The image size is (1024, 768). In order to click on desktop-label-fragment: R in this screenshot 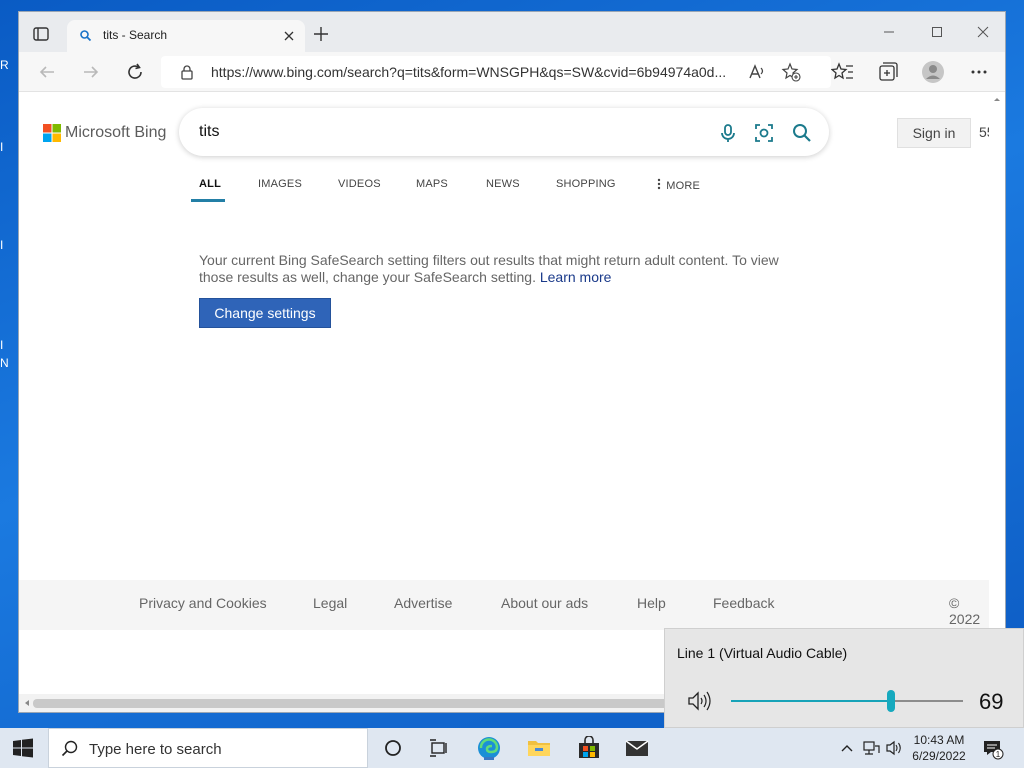, I will do `click(4, 65)`.